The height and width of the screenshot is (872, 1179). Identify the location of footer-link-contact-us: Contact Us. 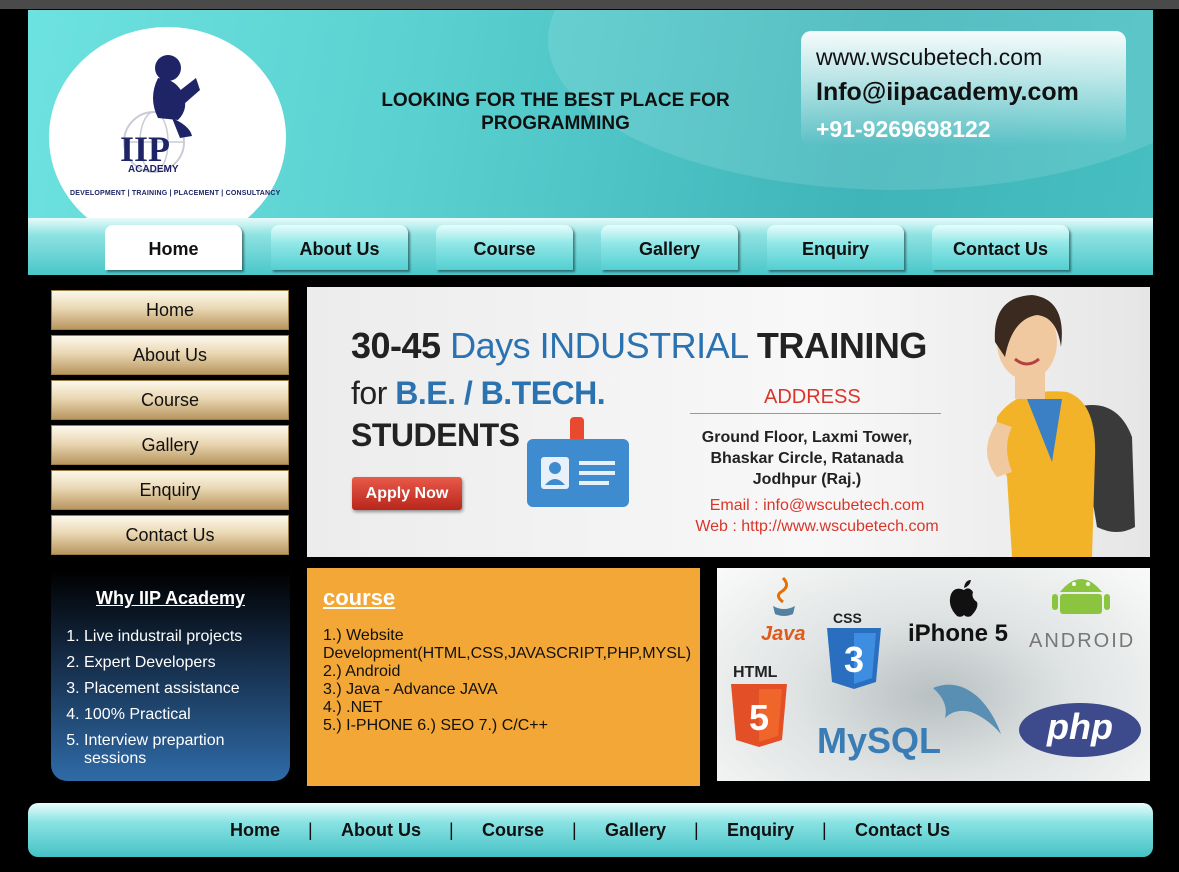
(902, 830).